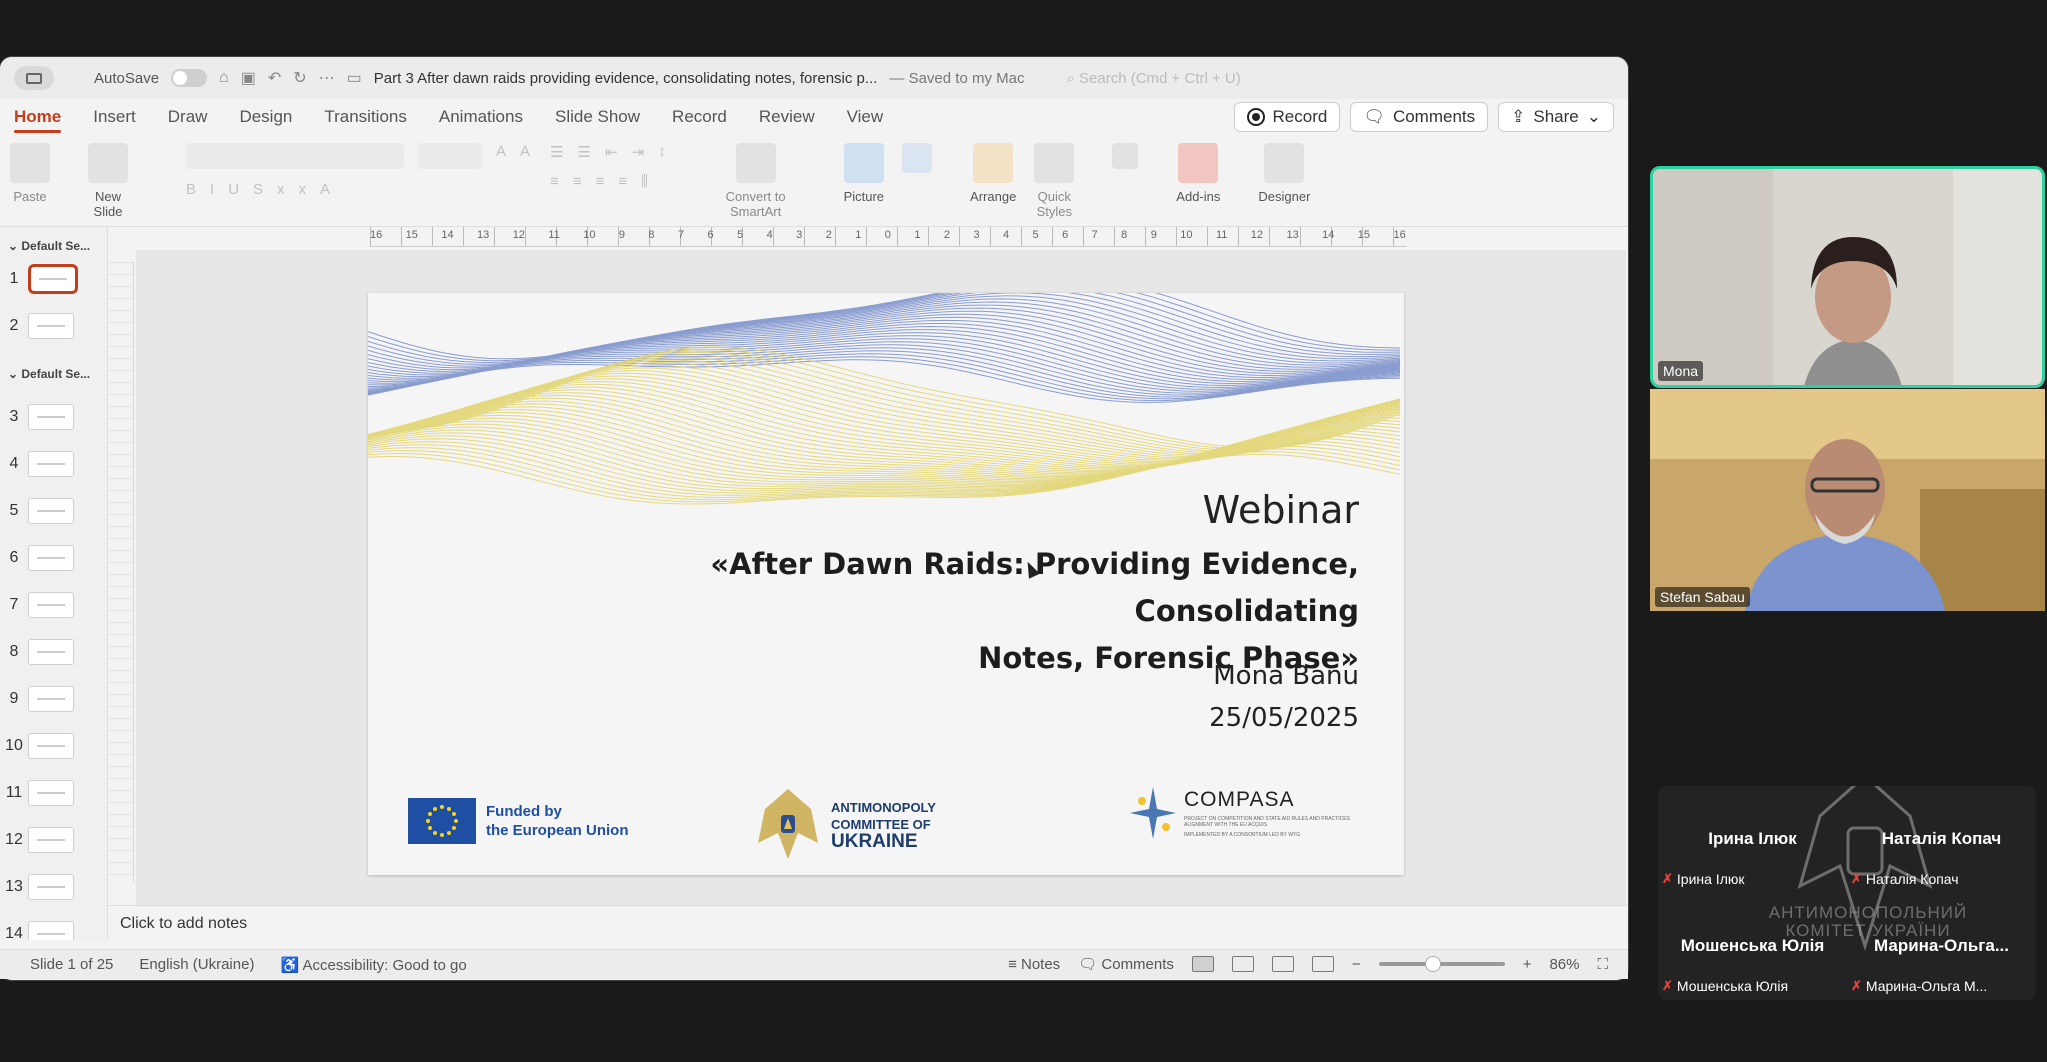 This screenshot has height=1062, width=2047. I want to click on zoom-level: 86%, so click(1564, 964).